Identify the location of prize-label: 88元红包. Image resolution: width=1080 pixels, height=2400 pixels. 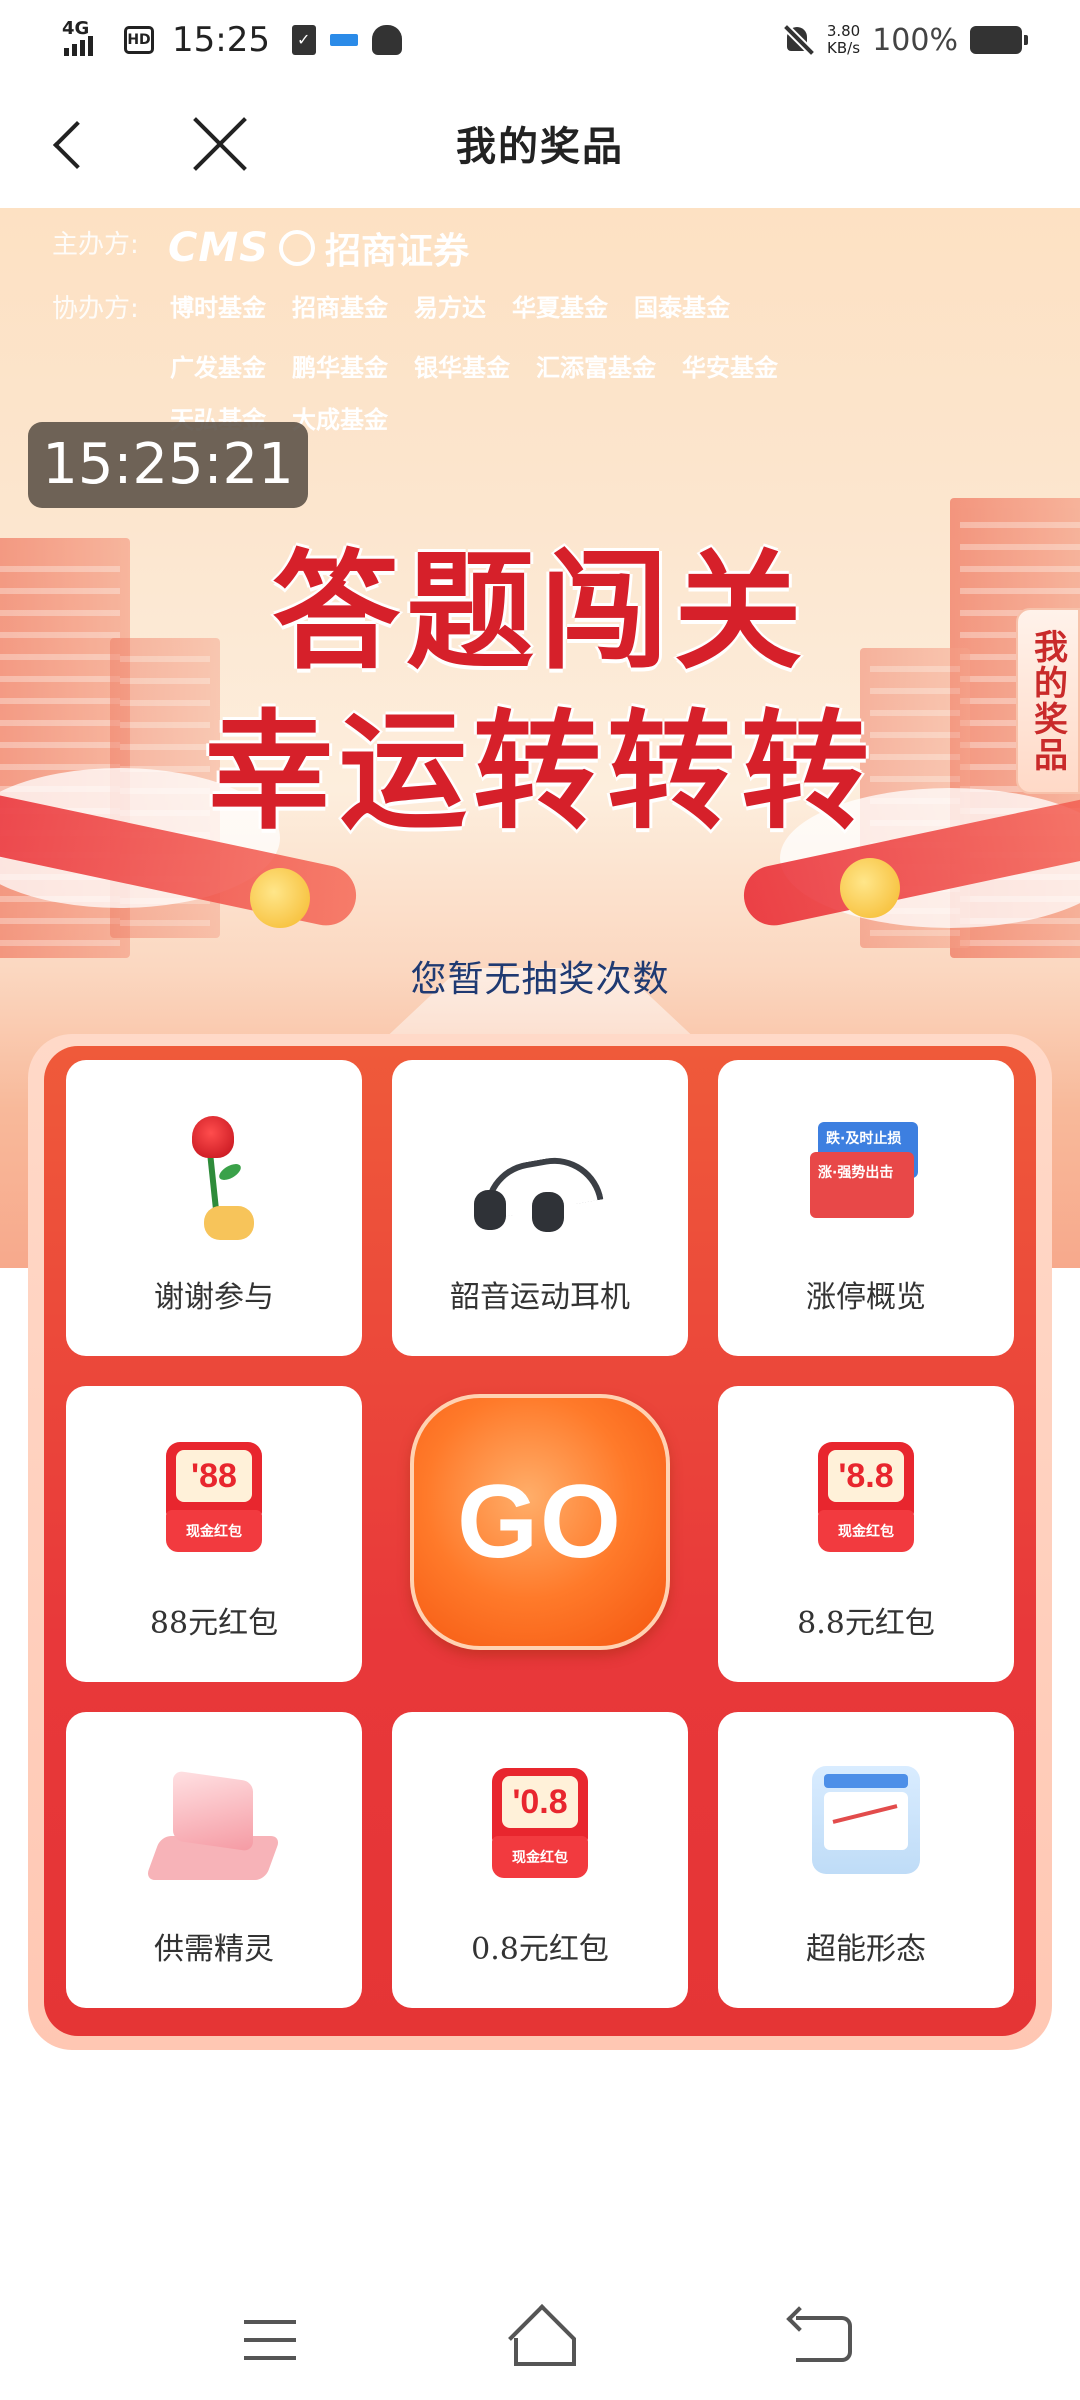
(214, 1623).